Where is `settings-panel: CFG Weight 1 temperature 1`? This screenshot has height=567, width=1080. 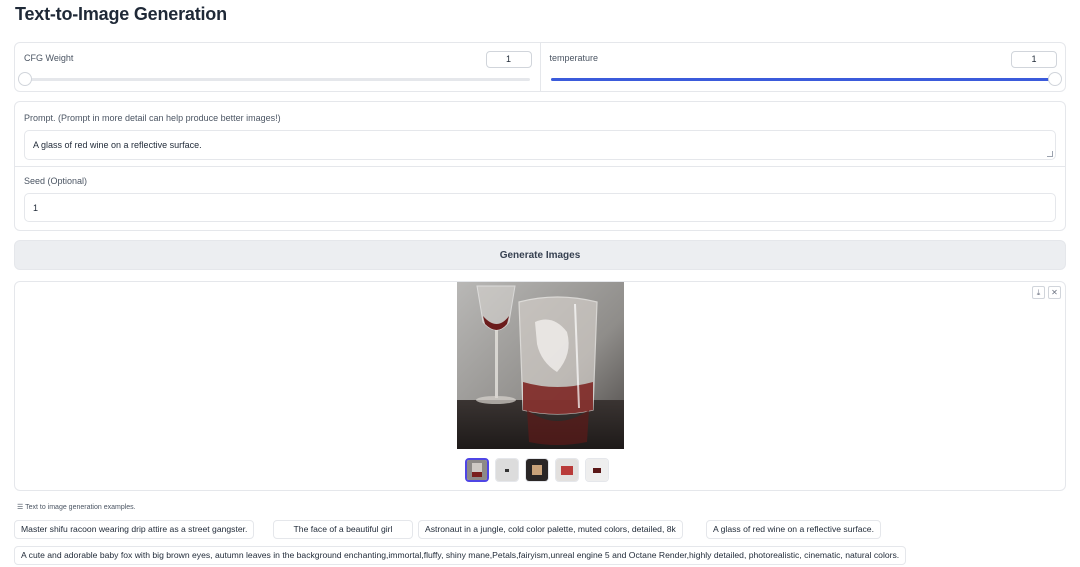 settings-panel: CFG Weight 1 temperature 1 is located at coordinates (540, 67).